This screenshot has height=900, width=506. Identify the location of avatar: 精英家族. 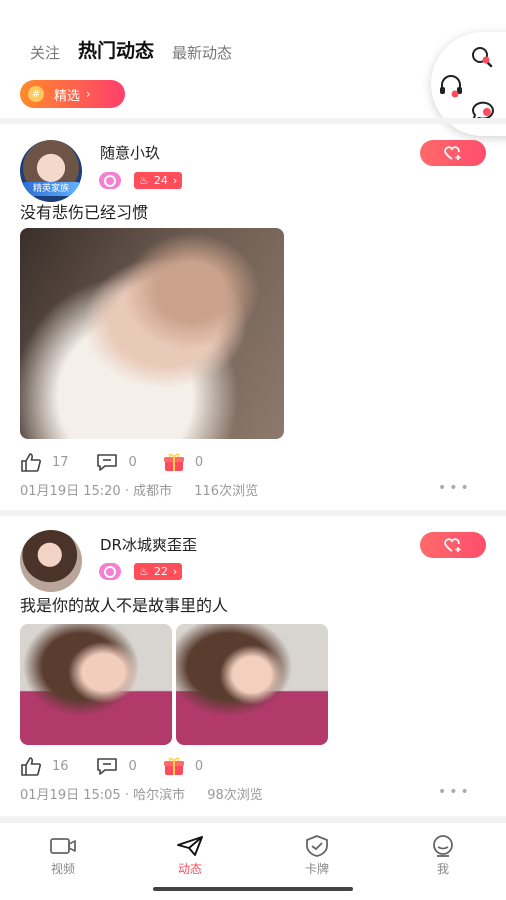
(51, 171).